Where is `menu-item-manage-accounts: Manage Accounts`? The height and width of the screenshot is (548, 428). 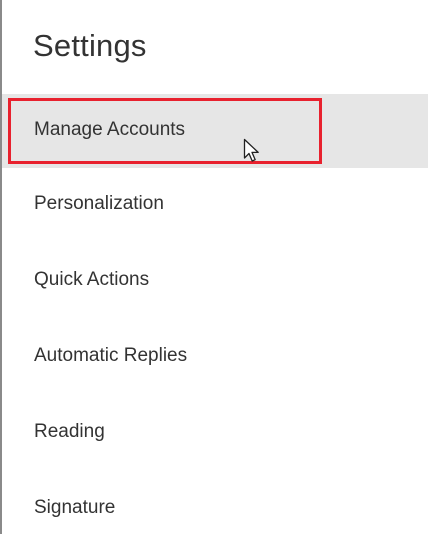 menu-item-manage-accounts: Manage Accounts is located at coordinates (214, 131).